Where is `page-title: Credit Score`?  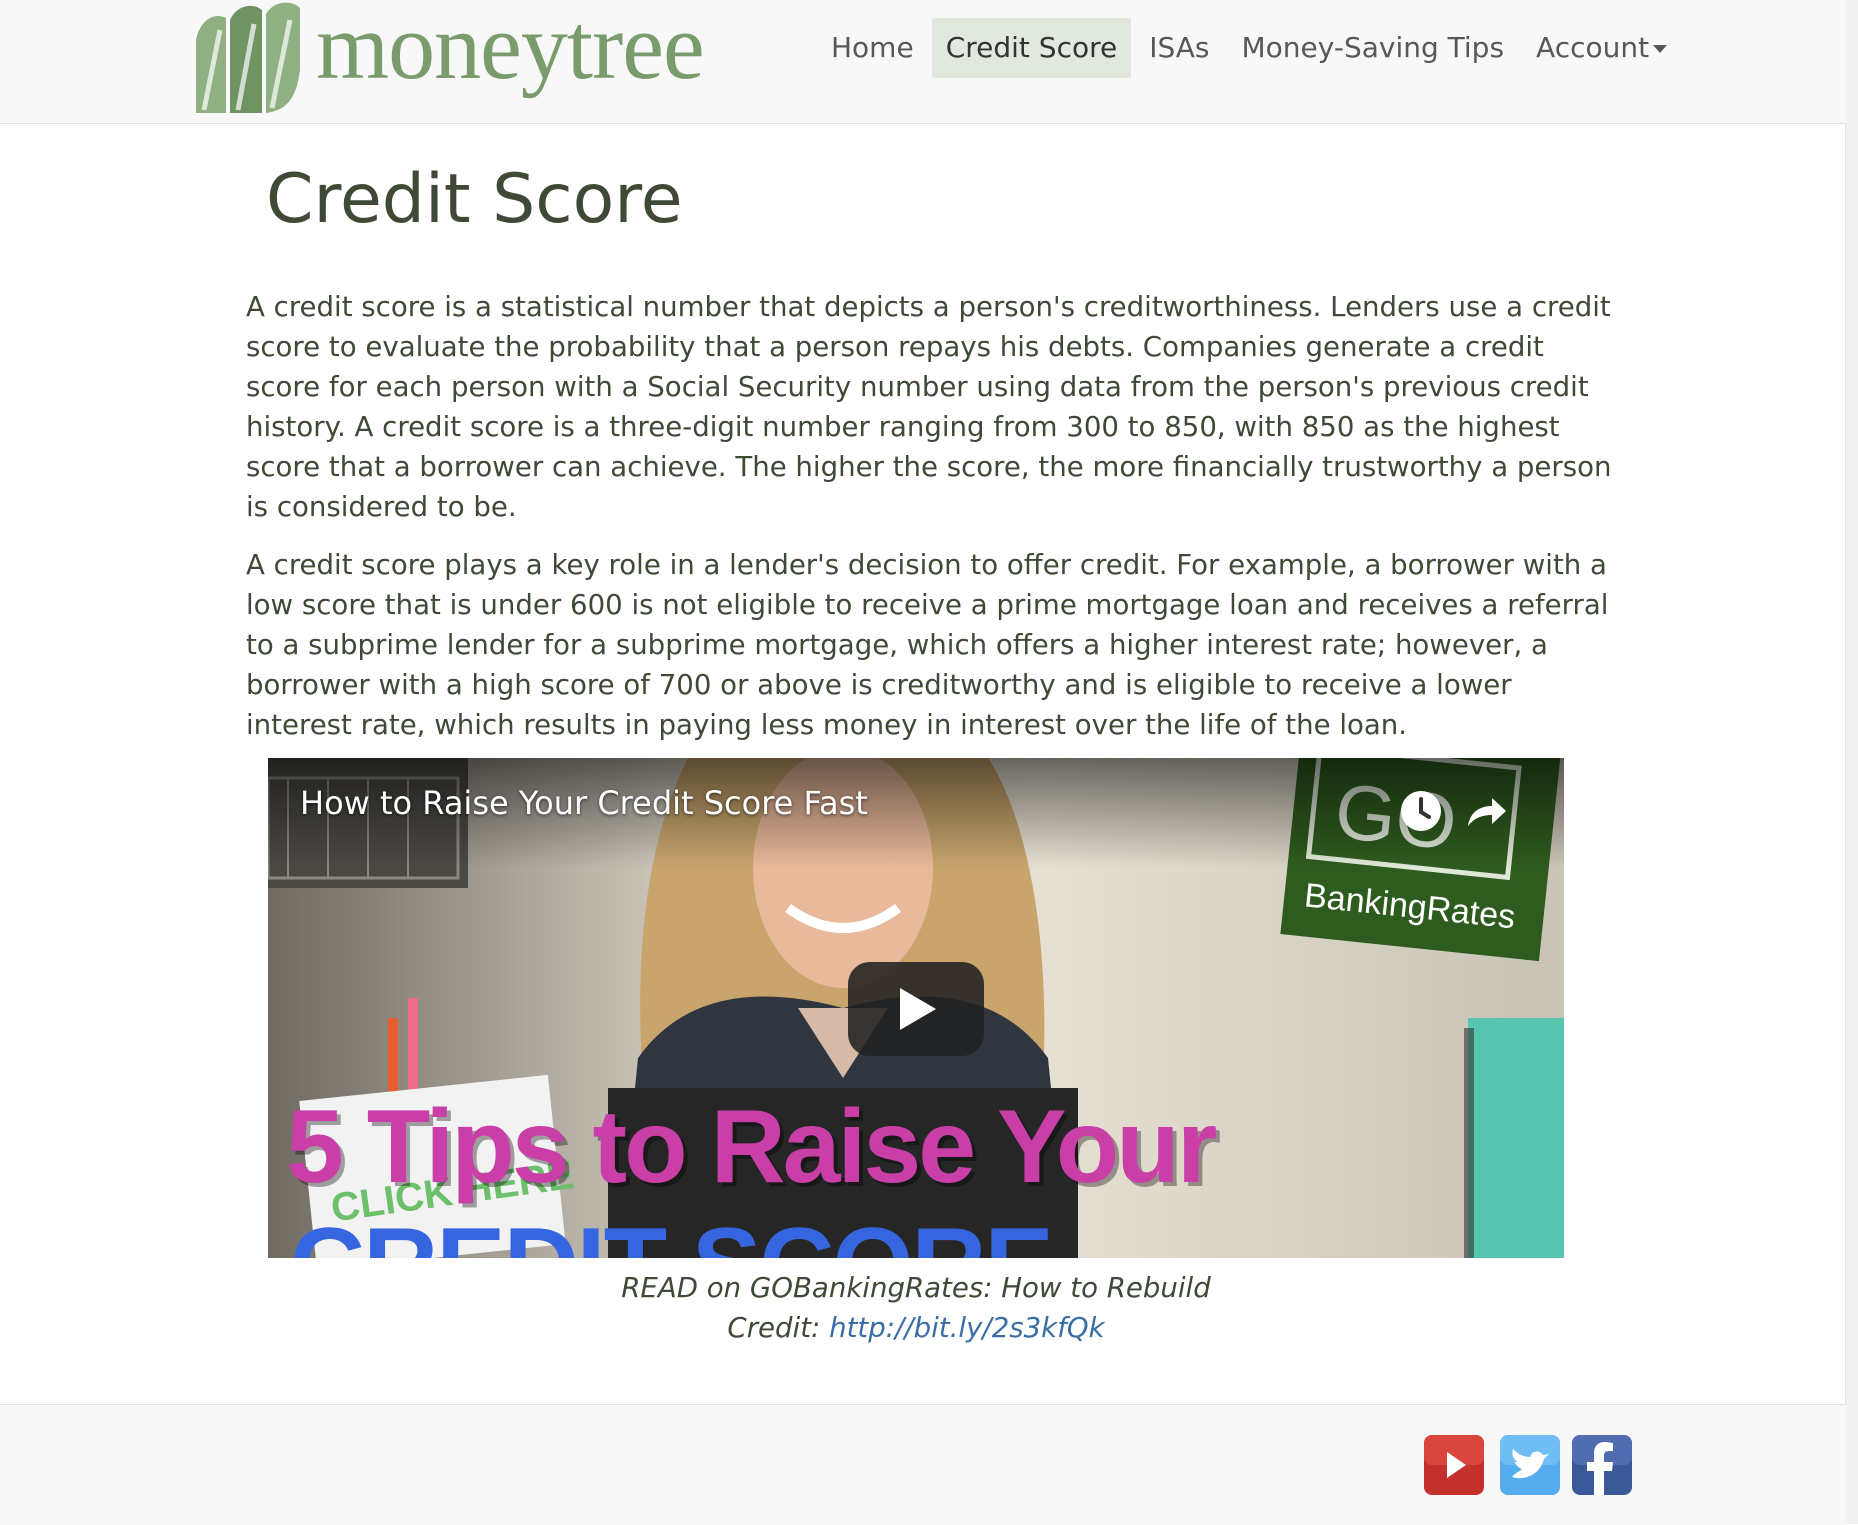 page-title: Credit Score is located at coordinates (474, 199).